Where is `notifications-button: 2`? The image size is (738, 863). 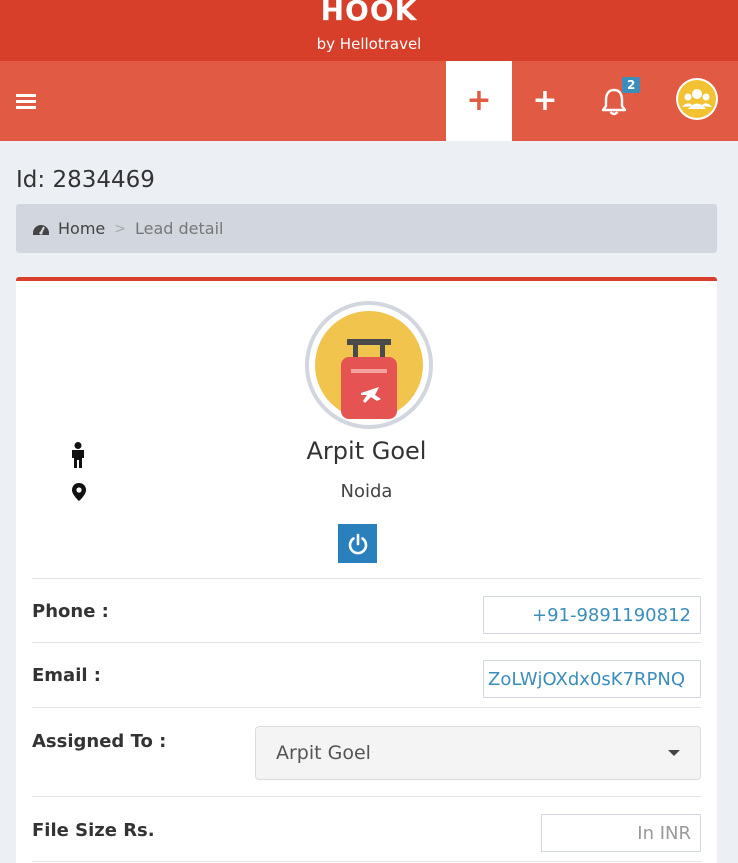
notifications-button: 2 is located at coordinates (620, 99).